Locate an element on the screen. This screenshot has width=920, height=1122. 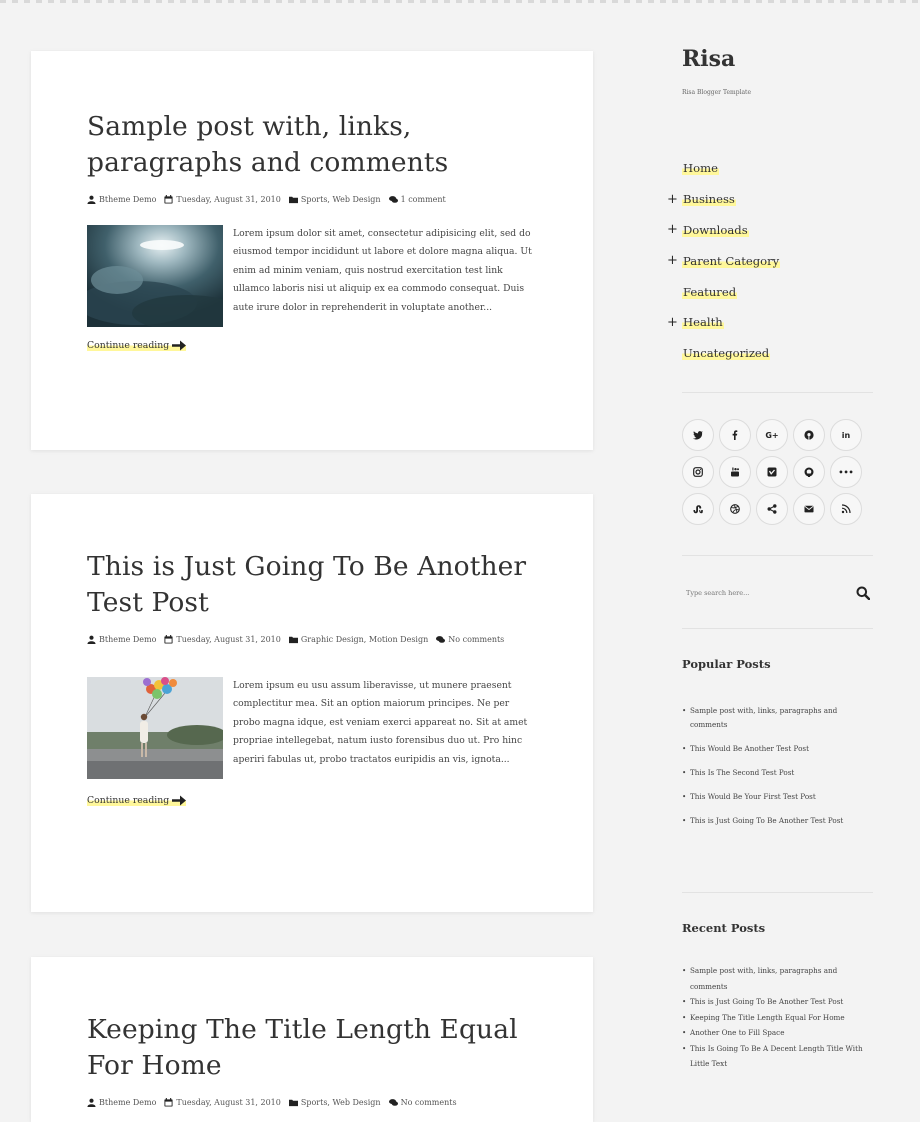
menu-item-downloads: + Downloads is located at coordinates (774, 230).